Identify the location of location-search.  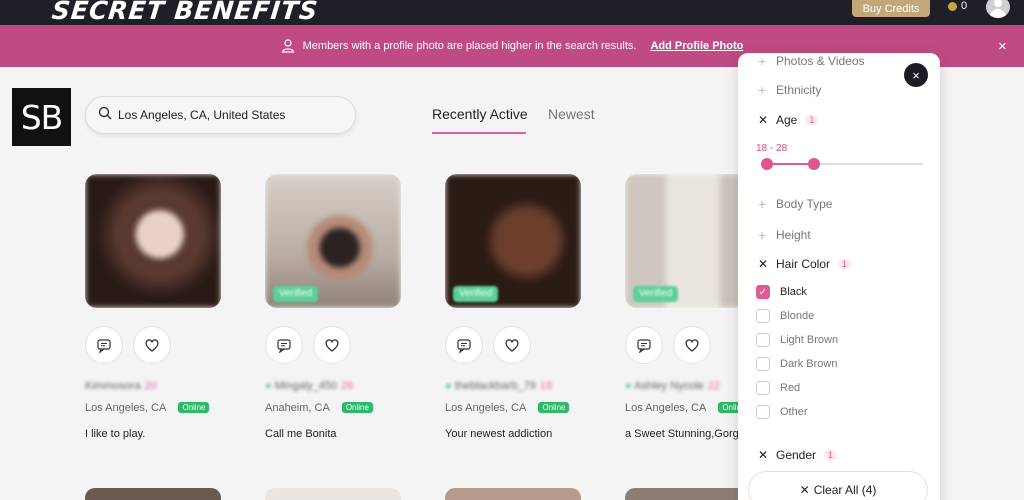
(220, 115).